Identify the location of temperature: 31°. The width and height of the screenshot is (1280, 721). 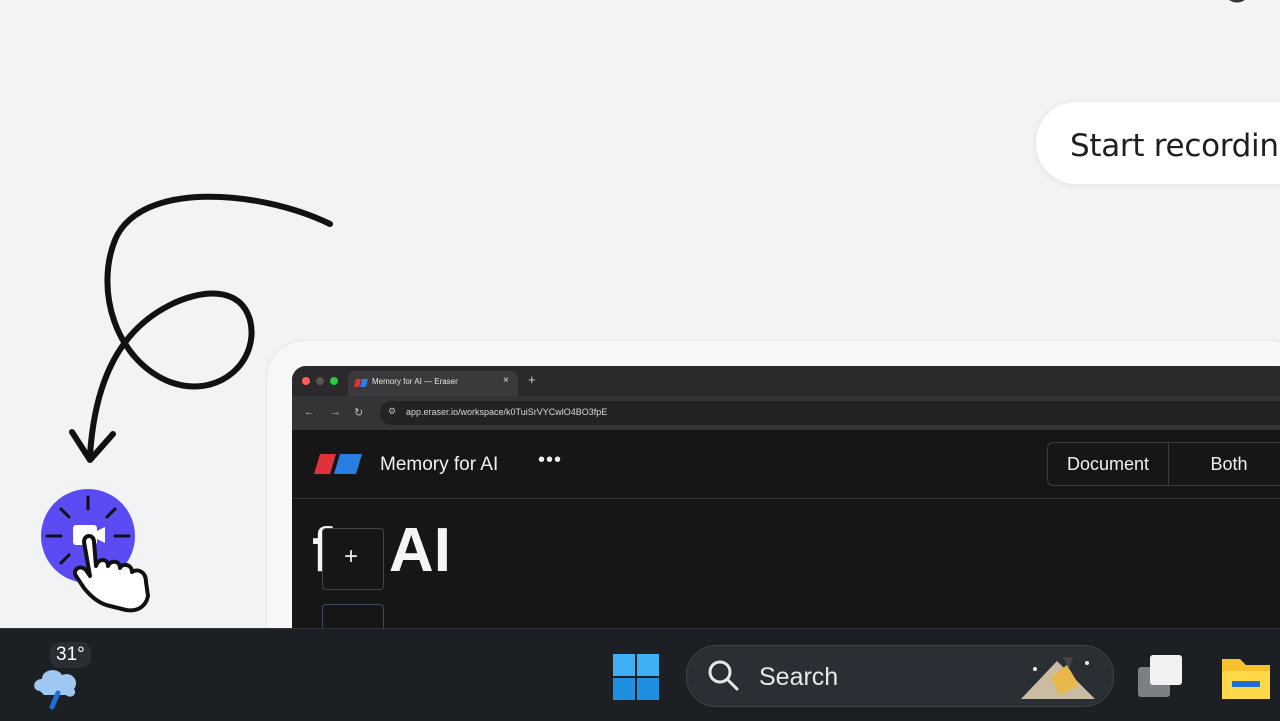
(70, 655).